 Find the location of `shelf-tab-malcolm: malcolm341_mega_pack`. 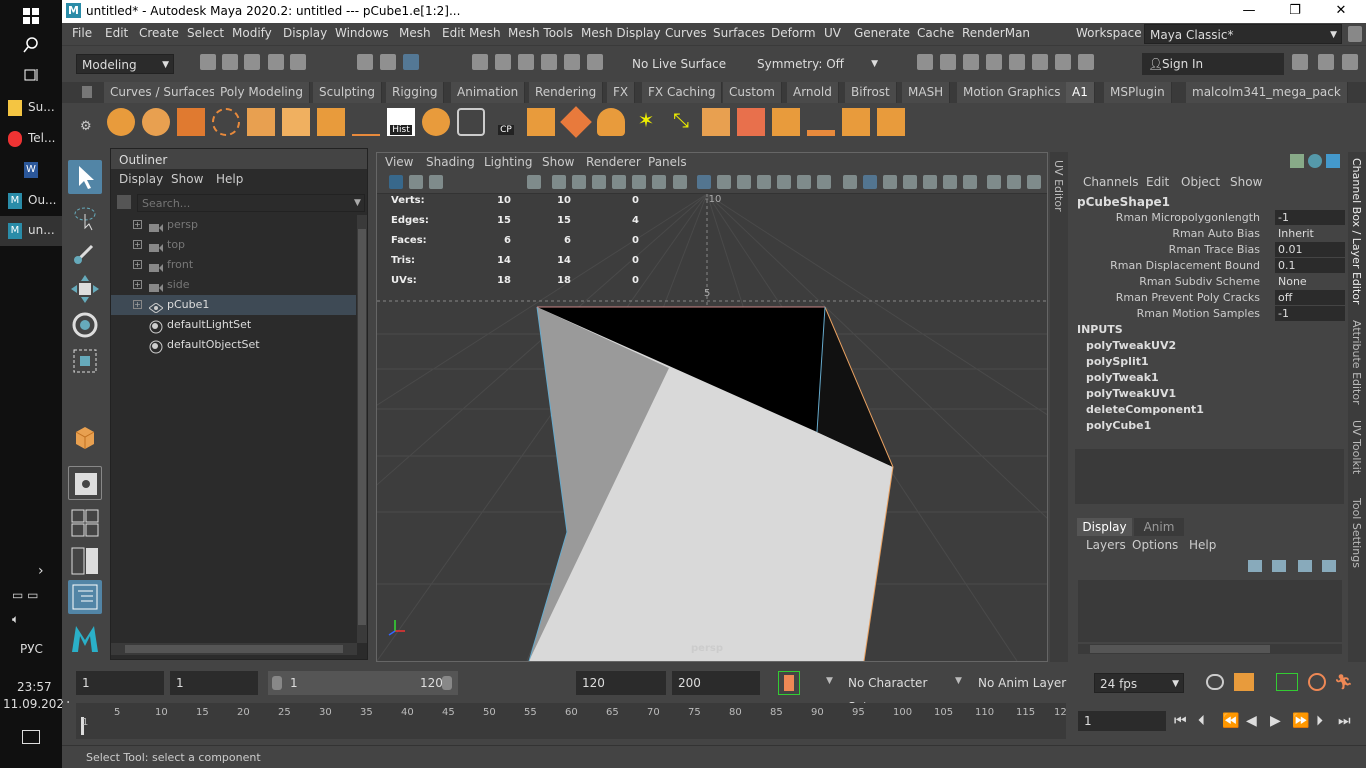

shelf-tab-malcolm: malcolm341_mega_pack is located at coordinates (1267, 92).